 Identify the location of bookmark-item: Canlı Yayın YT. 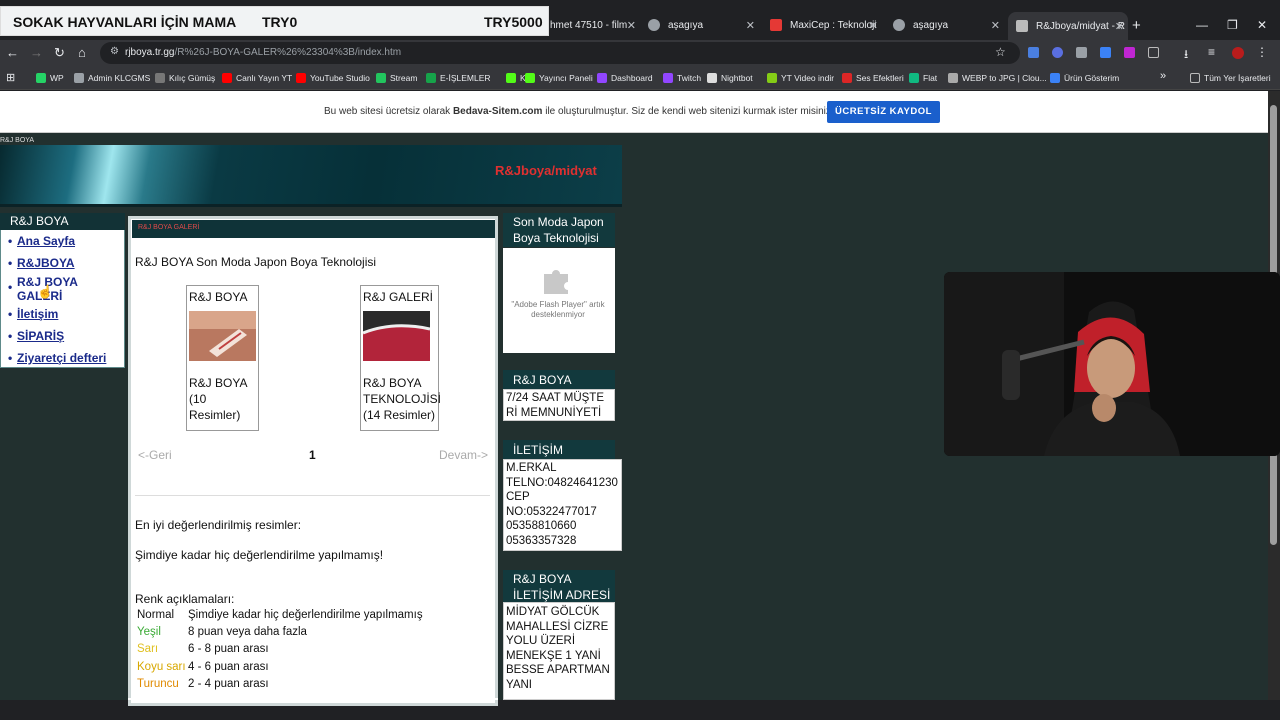
(257, 78).